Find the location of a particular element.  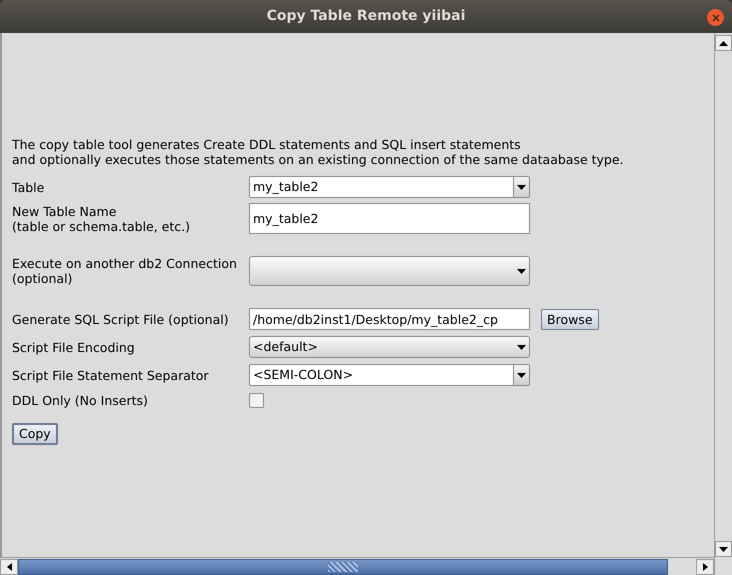

file-path-field: /home/db2inst1/Desktop/my_table2_cp is located at coordinates (389, 319).